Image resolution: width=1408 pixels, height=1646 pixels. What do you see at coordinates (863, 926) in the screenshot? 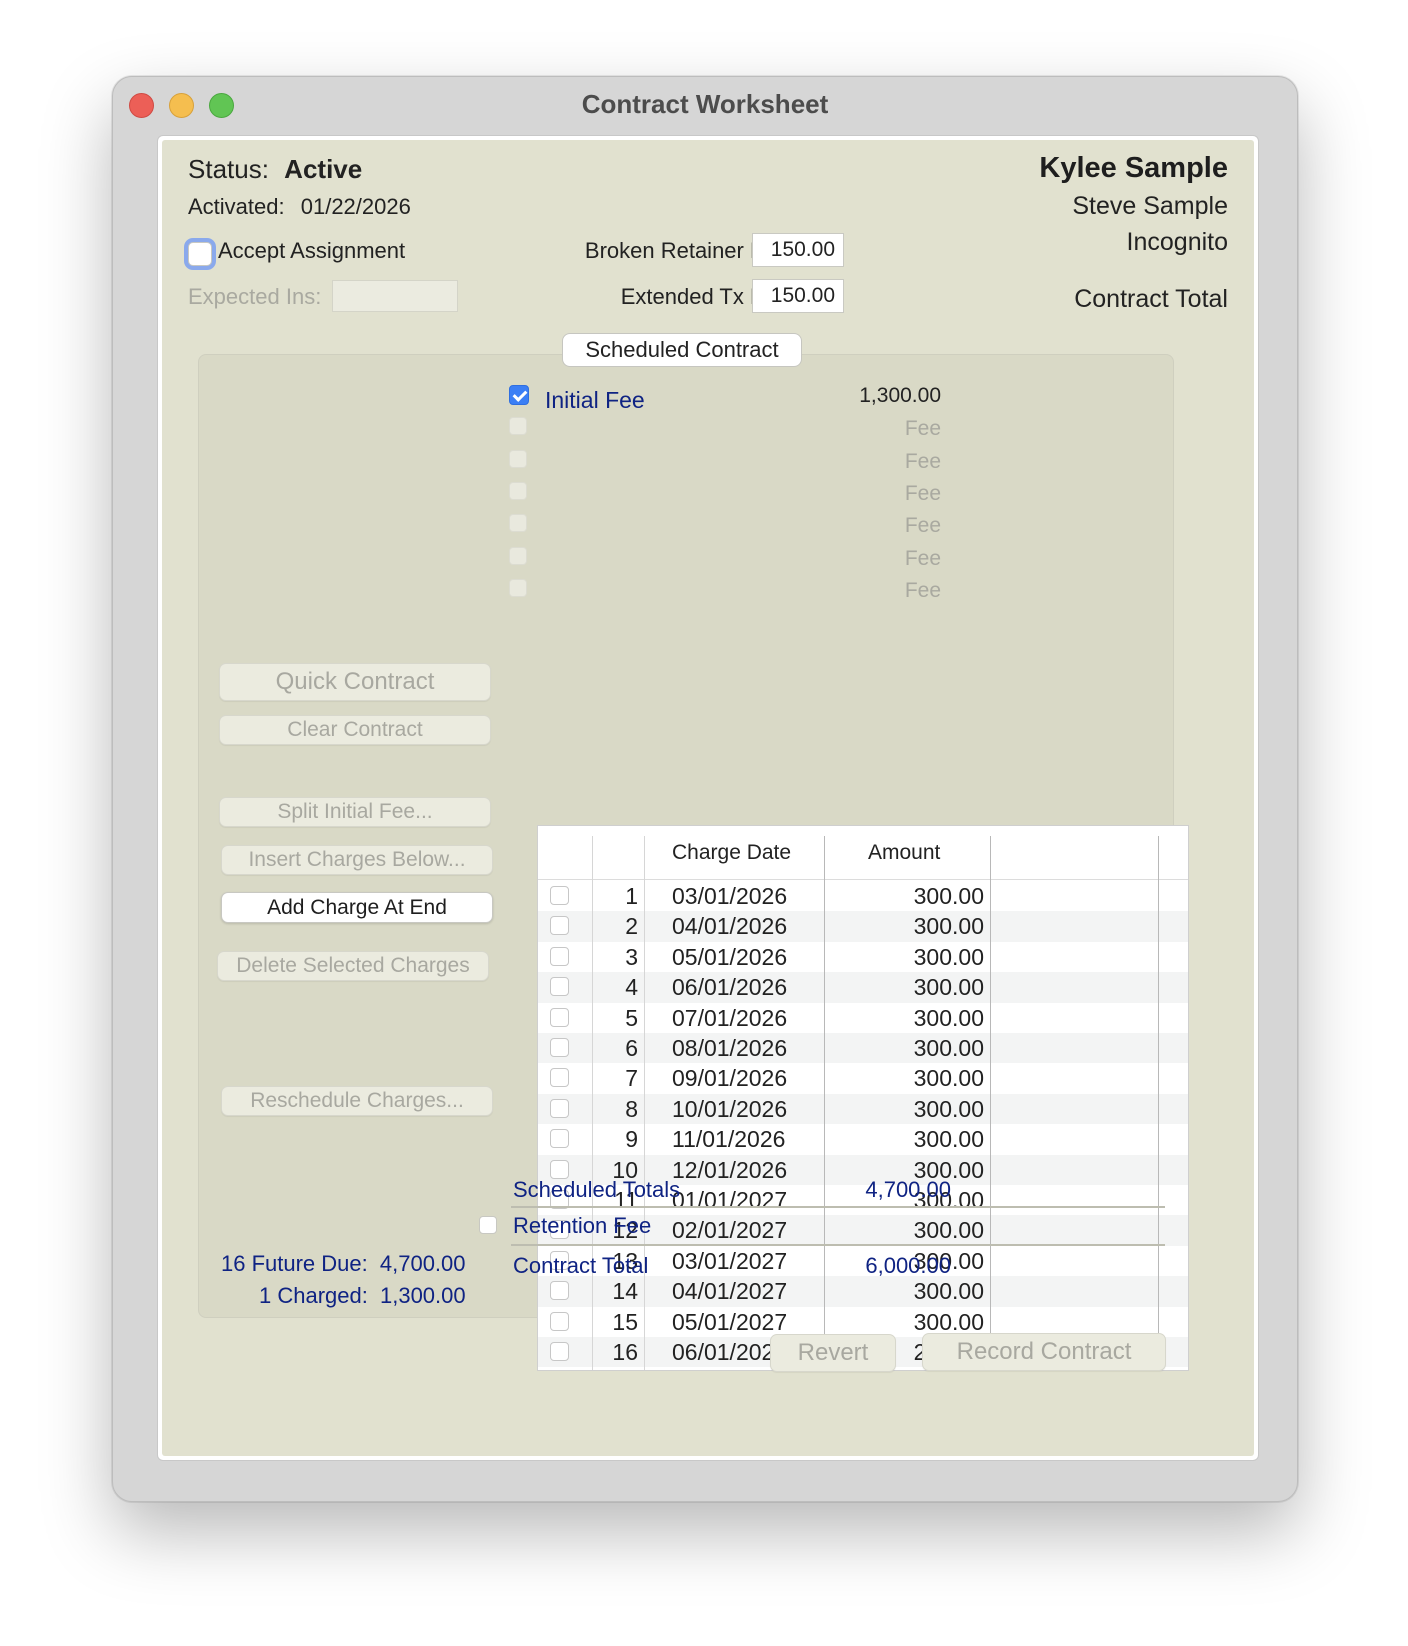
I see `table-row: 2 04/01/2026 300.00` at bounding box center [863, 926].